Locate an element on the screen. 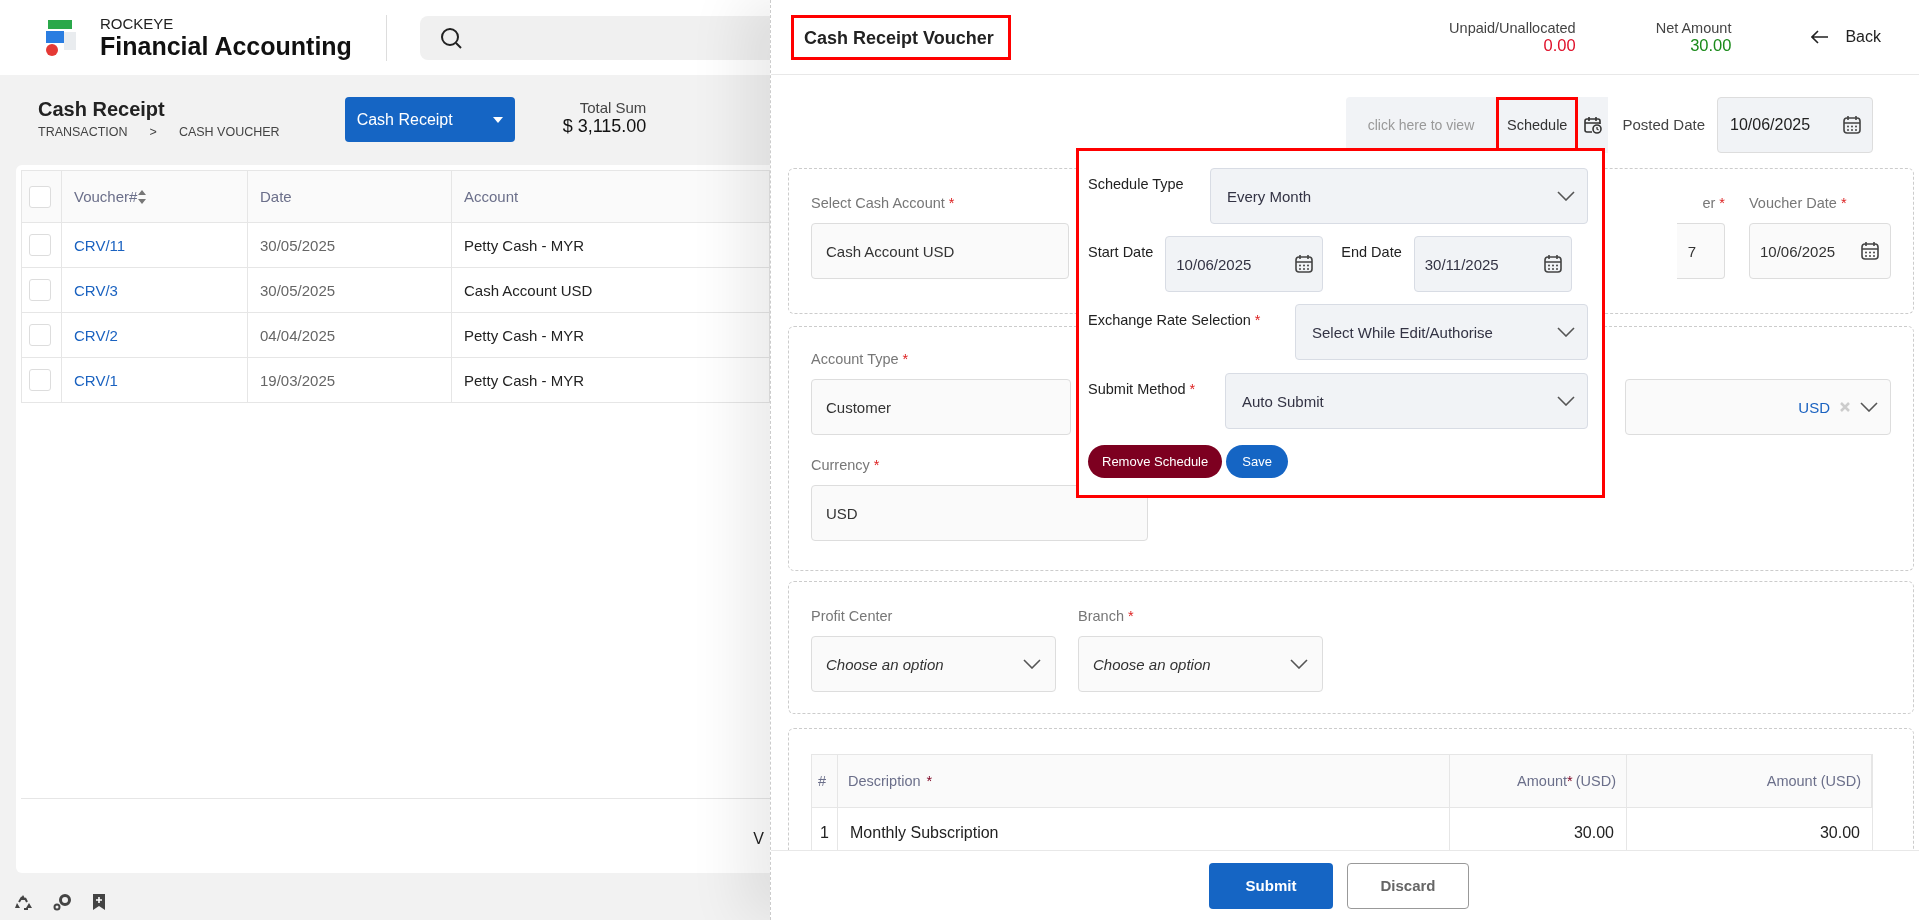 This screenshot has height=920, width=1919. column-header: Description * is located at coordinates (1144, 781).